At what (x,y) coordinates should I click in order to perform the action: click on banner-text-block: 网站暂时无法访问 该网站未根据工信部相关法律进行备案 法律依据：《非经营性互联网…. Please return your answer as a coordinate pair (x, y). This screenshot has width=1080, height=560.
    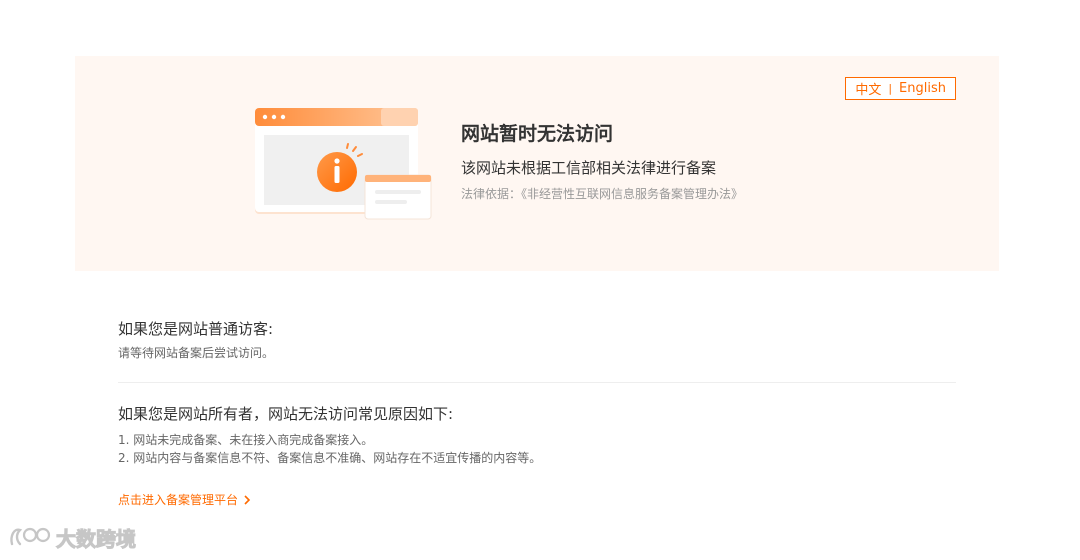
    Looking at the image, I should click on (602, 162).